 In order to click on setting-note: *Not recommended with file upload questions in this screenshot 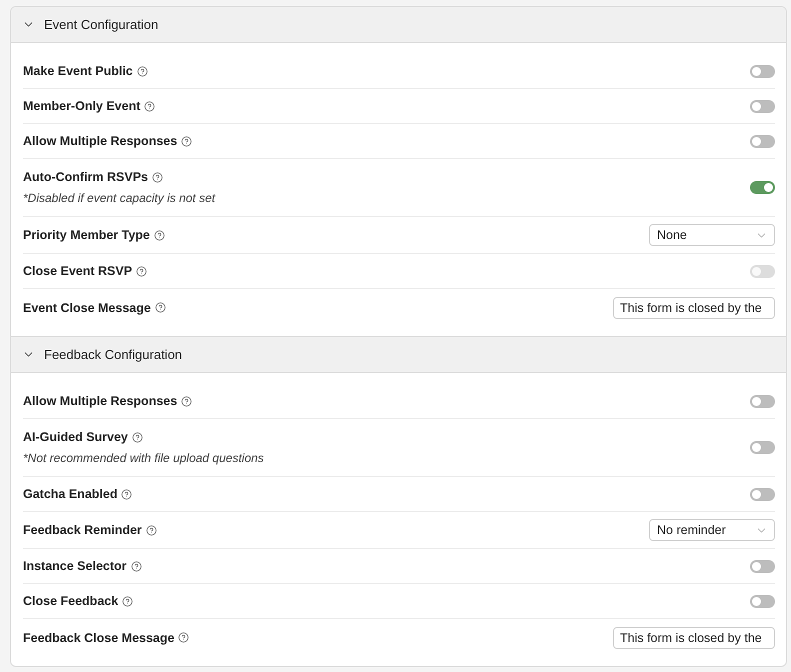, I will do `click(143, 458)`.